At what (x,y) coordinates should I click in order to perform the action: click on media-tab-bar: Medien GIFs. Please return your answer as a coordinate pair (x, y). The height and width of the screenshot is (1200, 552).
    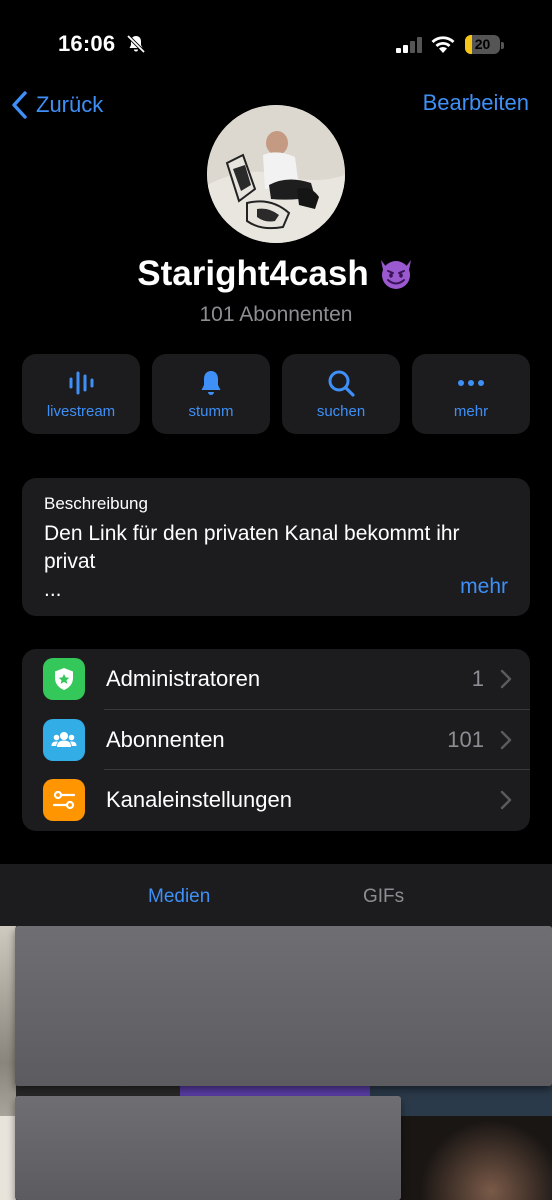
    Looking at the image, I should click on (276, 895).